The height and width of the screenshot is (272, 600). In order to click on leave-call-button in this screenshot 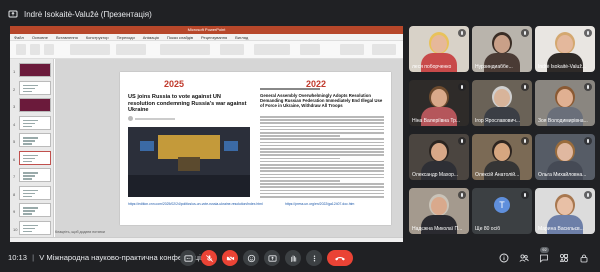, I will do `click(340, 258)`.